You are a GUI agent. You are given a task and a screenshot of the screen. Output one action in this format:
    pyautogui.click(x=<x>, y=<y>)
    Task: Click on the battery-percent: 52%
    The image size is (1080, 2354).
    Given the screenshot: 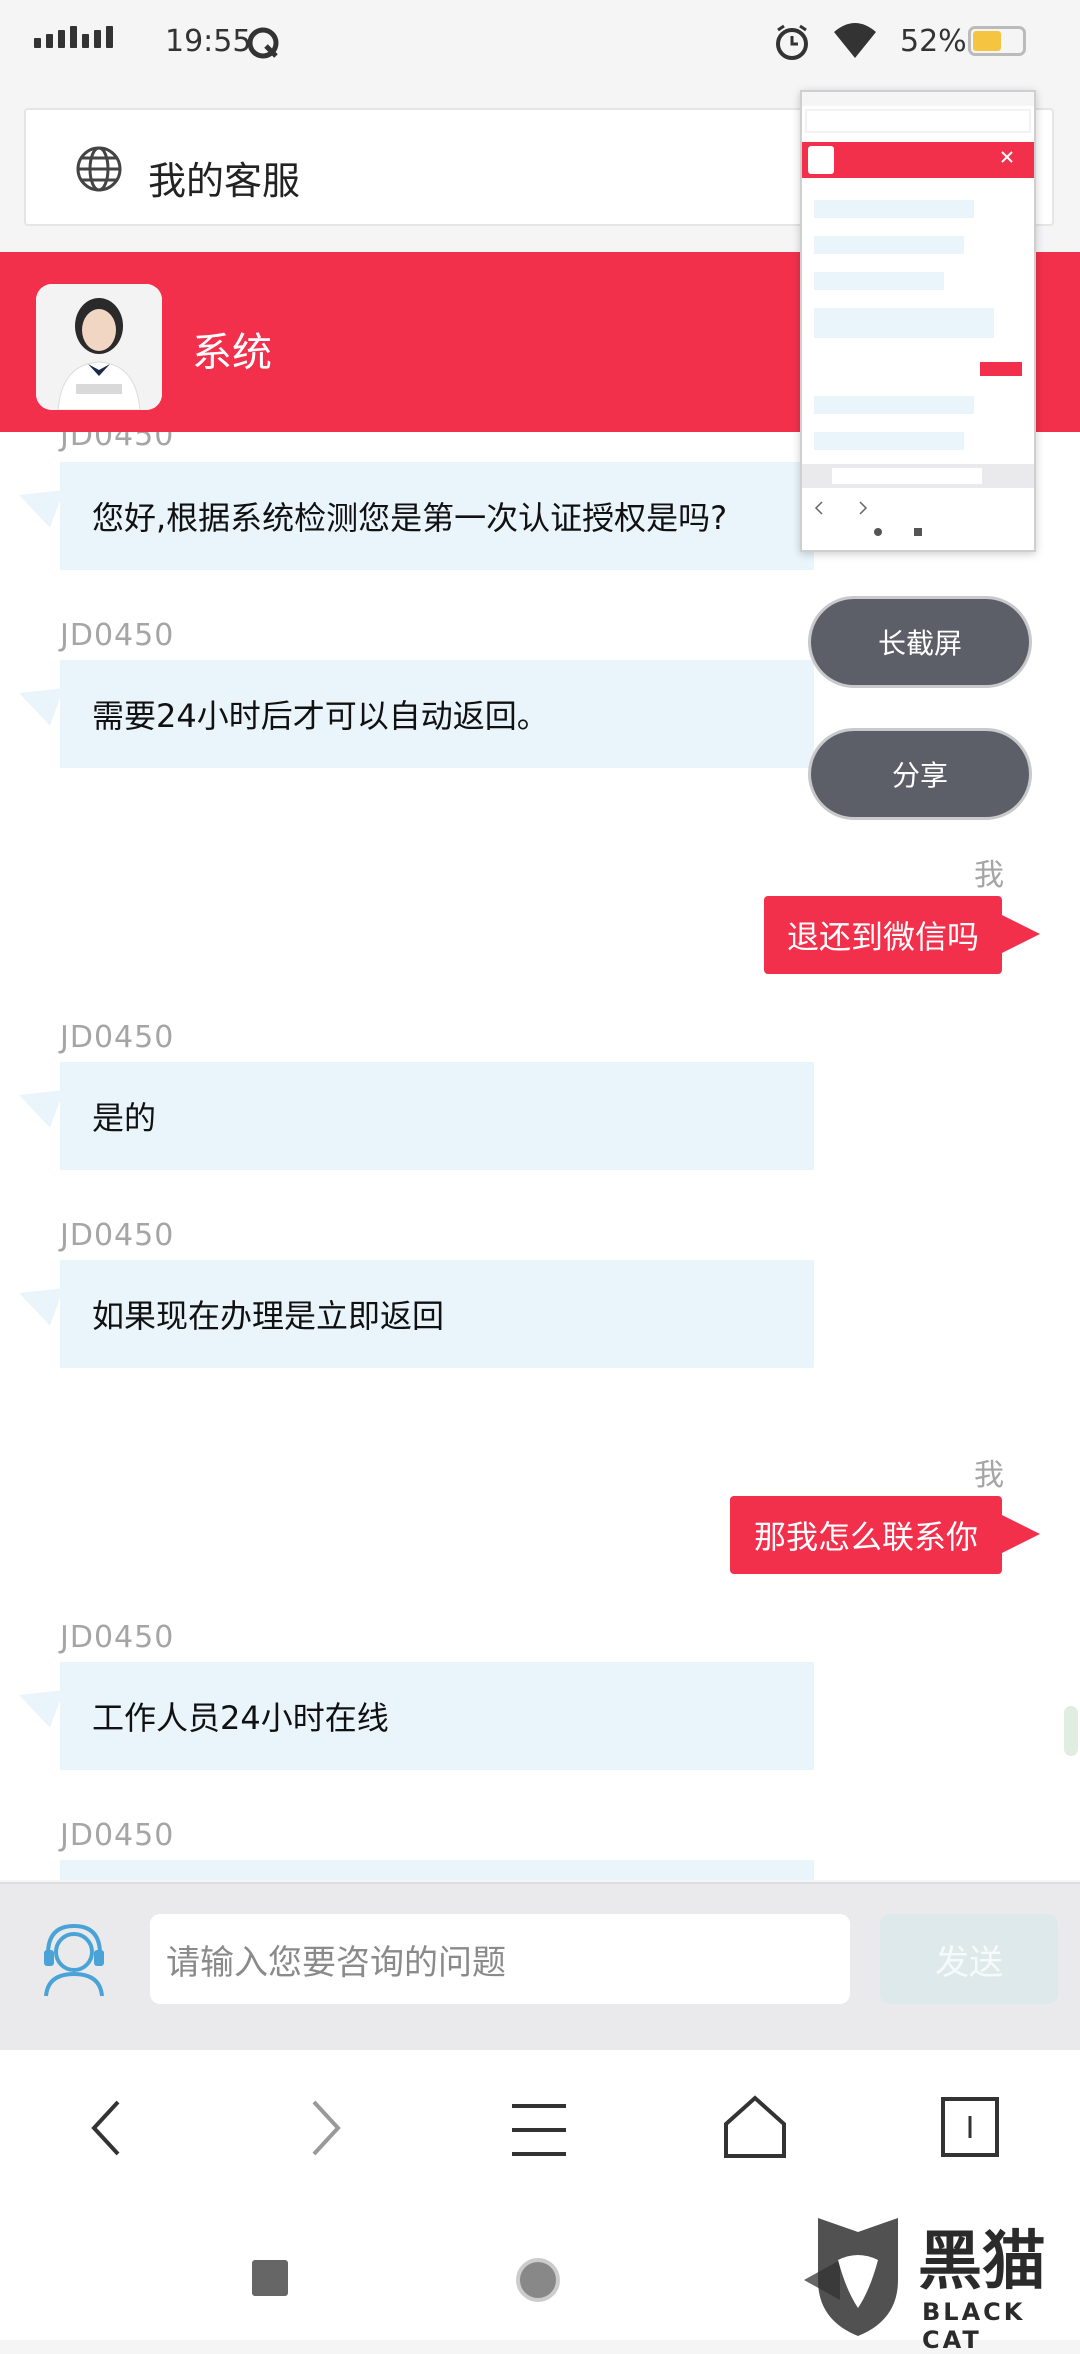 What is the action you would take?
    pyautogui.click(x=933, y=41)
    